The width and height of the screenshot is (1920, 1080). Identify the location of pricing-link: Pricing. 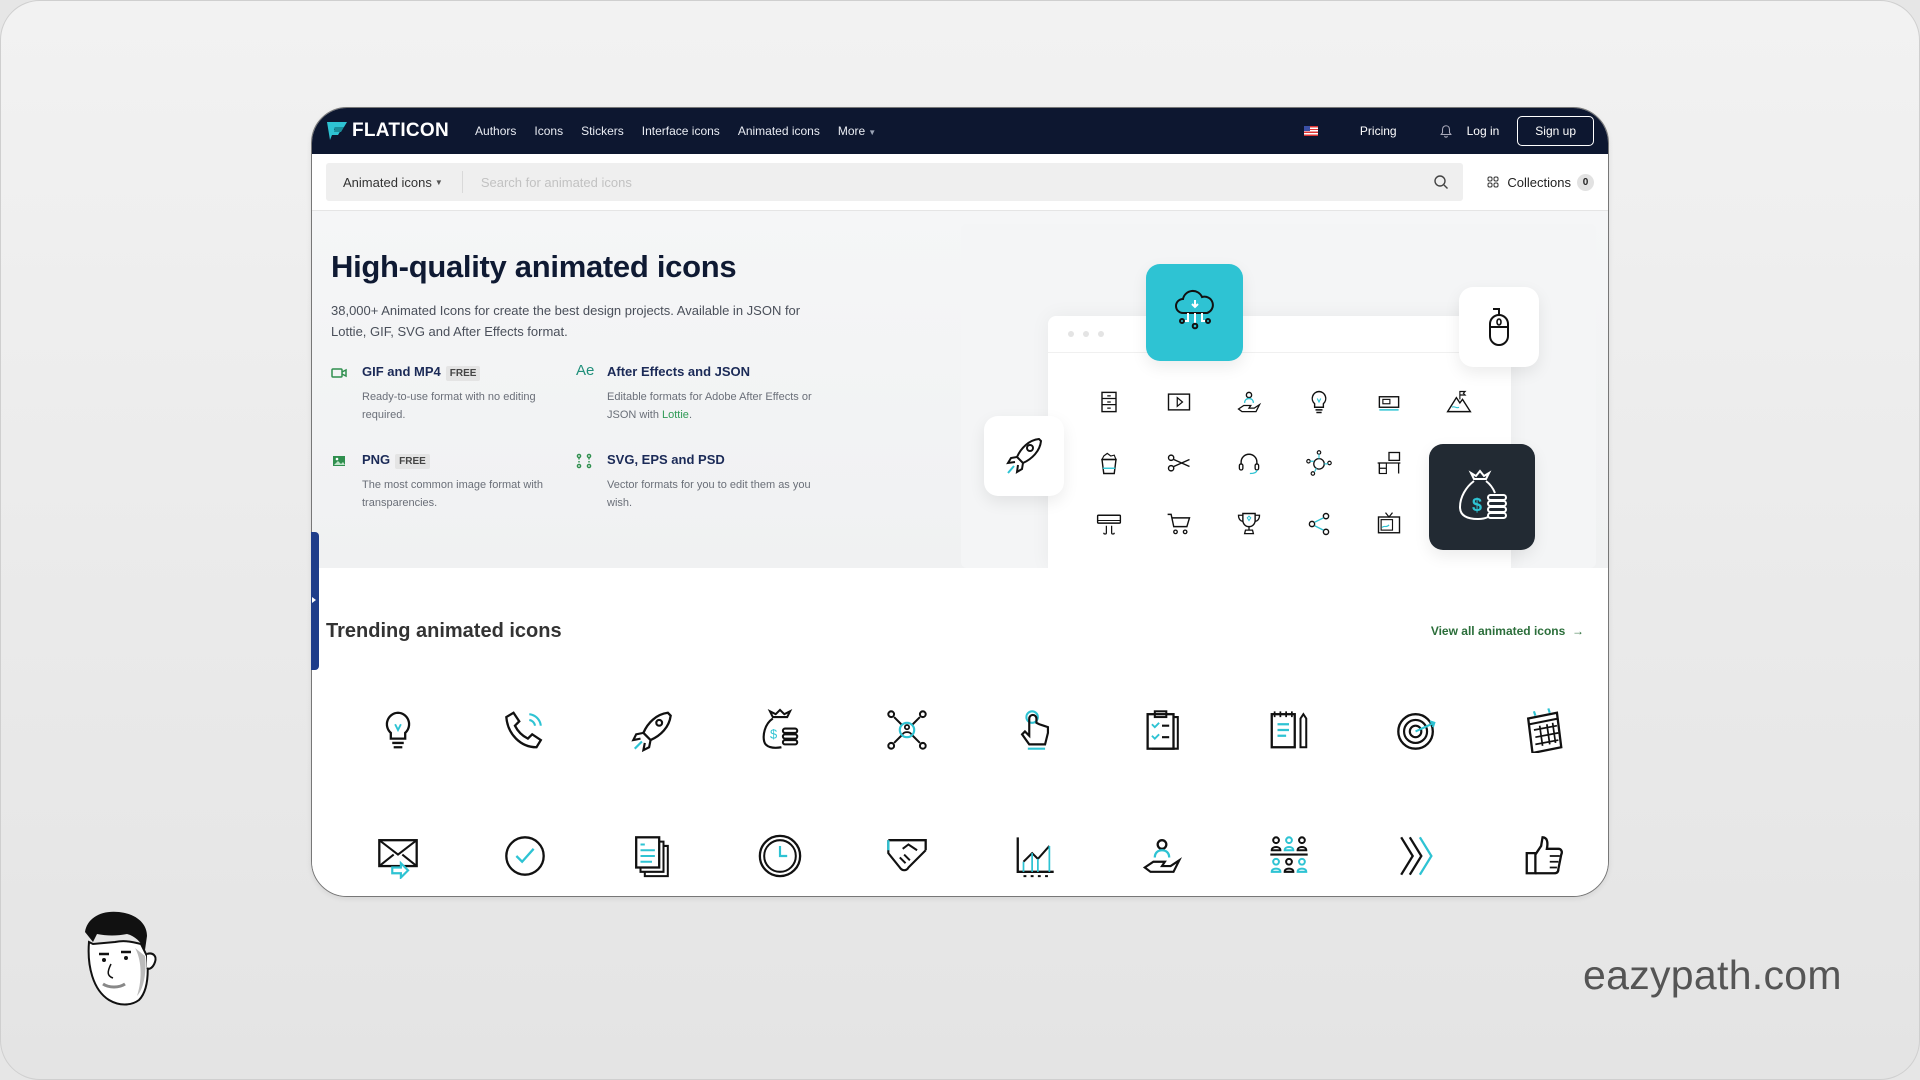
(1378, 131).